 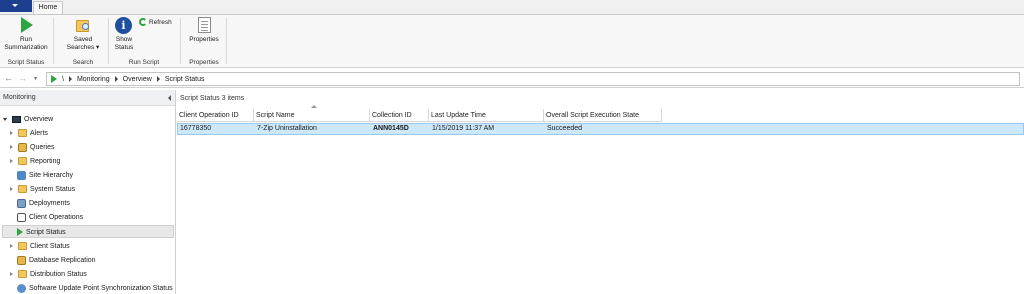 I want to click on tree-item-overview: Overview, so click(x=28, y=119).